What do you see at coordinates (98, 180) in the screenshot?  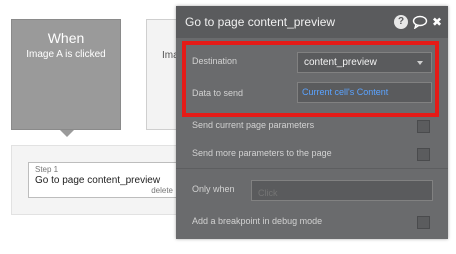 I see `step-title: Go to page content_preview` at bounding box center [98, 180].